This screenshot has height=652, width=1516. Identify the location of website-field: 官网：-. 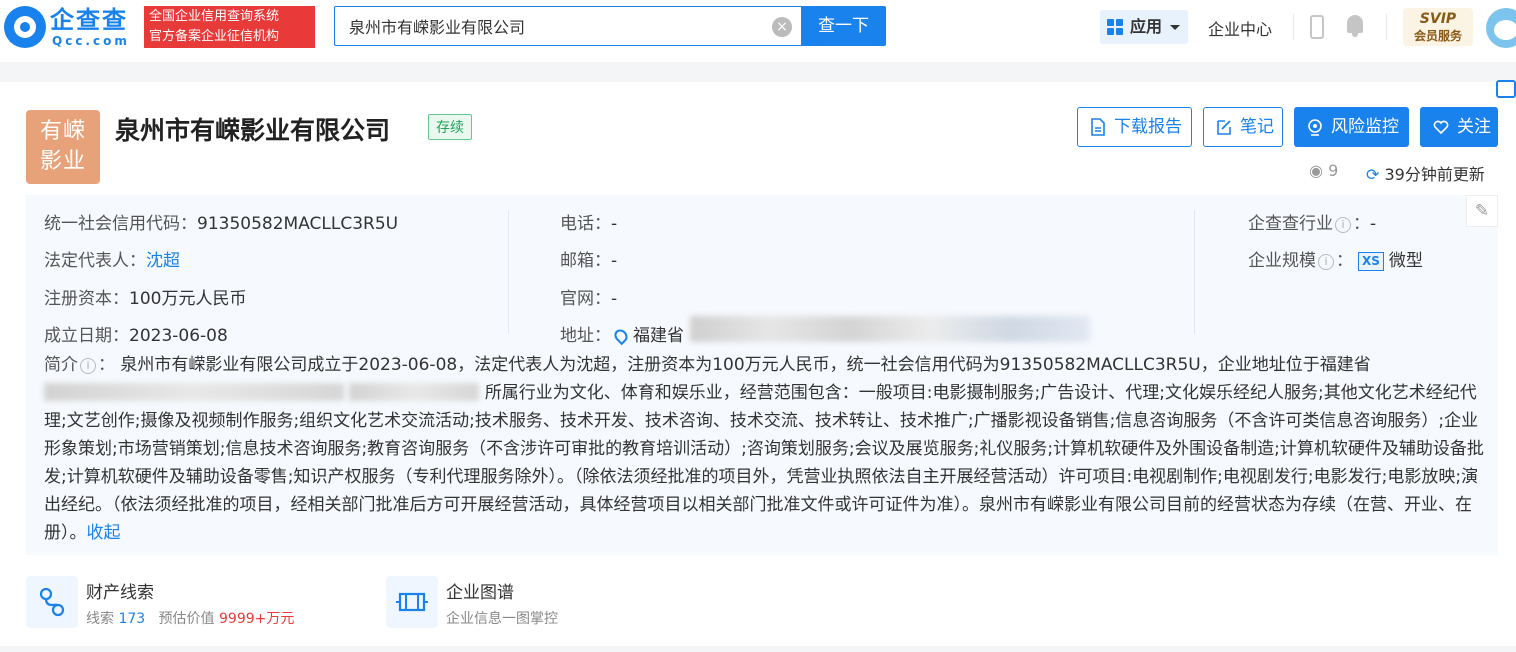
(588, 296).